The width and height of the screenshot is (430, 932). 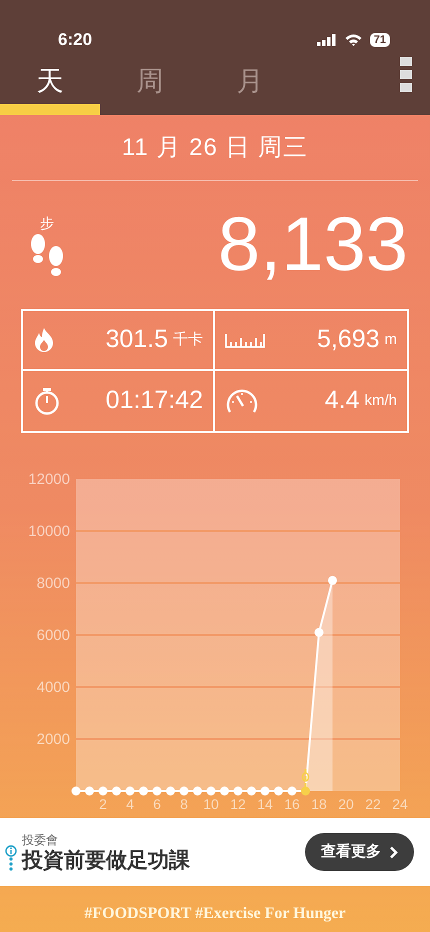 What do you see at coordinates (326, 40) in the screenshot?
I see `signal-icon` at bounding box center [326, 40].